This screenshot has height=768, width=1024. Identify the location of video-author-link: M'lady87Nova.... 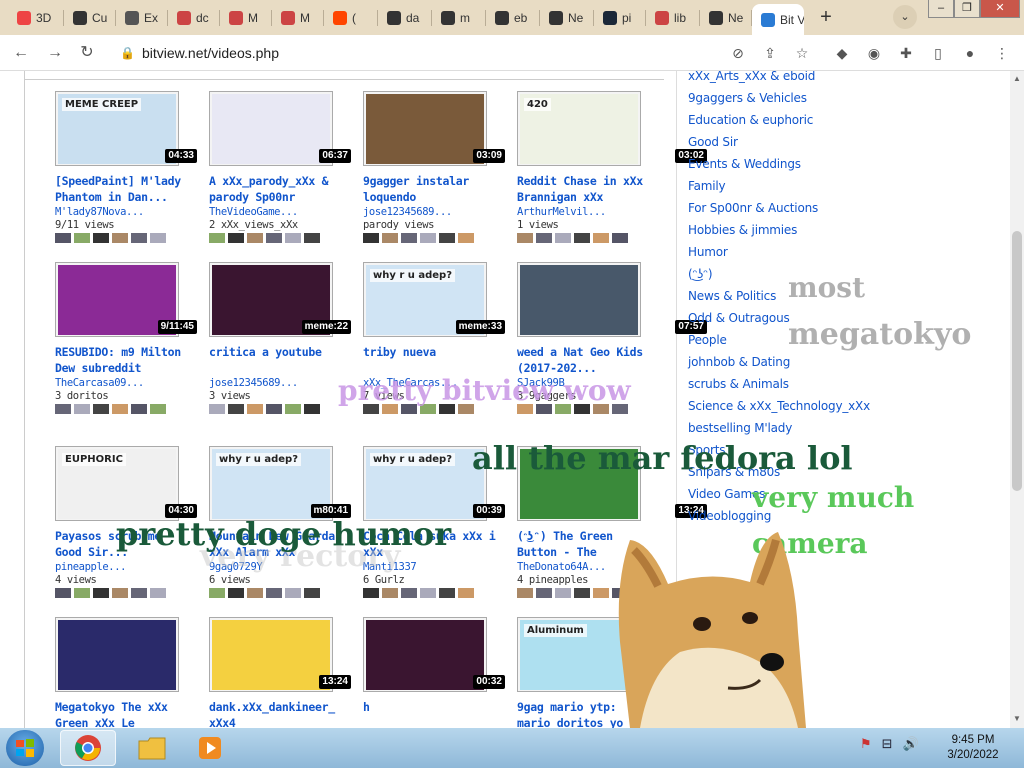
(124, 212).